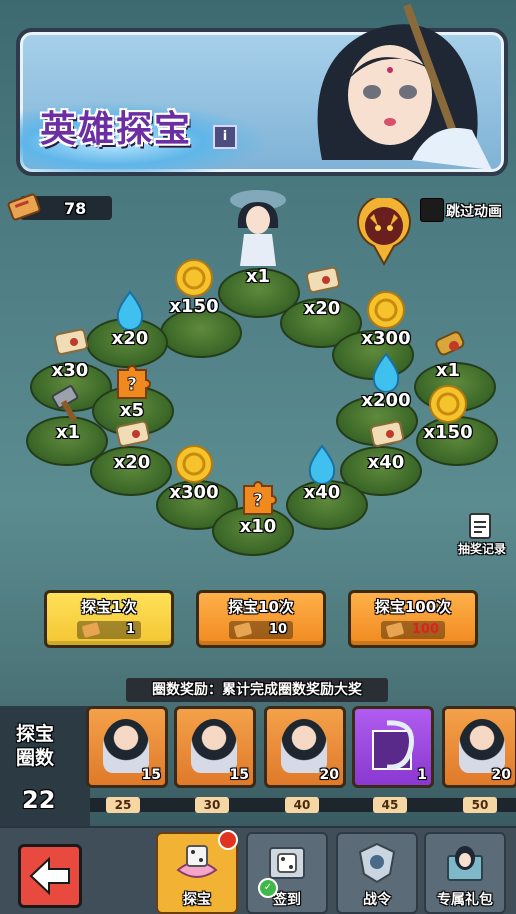 The image size is (516, 914). I want to click on purple-frame-icon, so click(393, 745).